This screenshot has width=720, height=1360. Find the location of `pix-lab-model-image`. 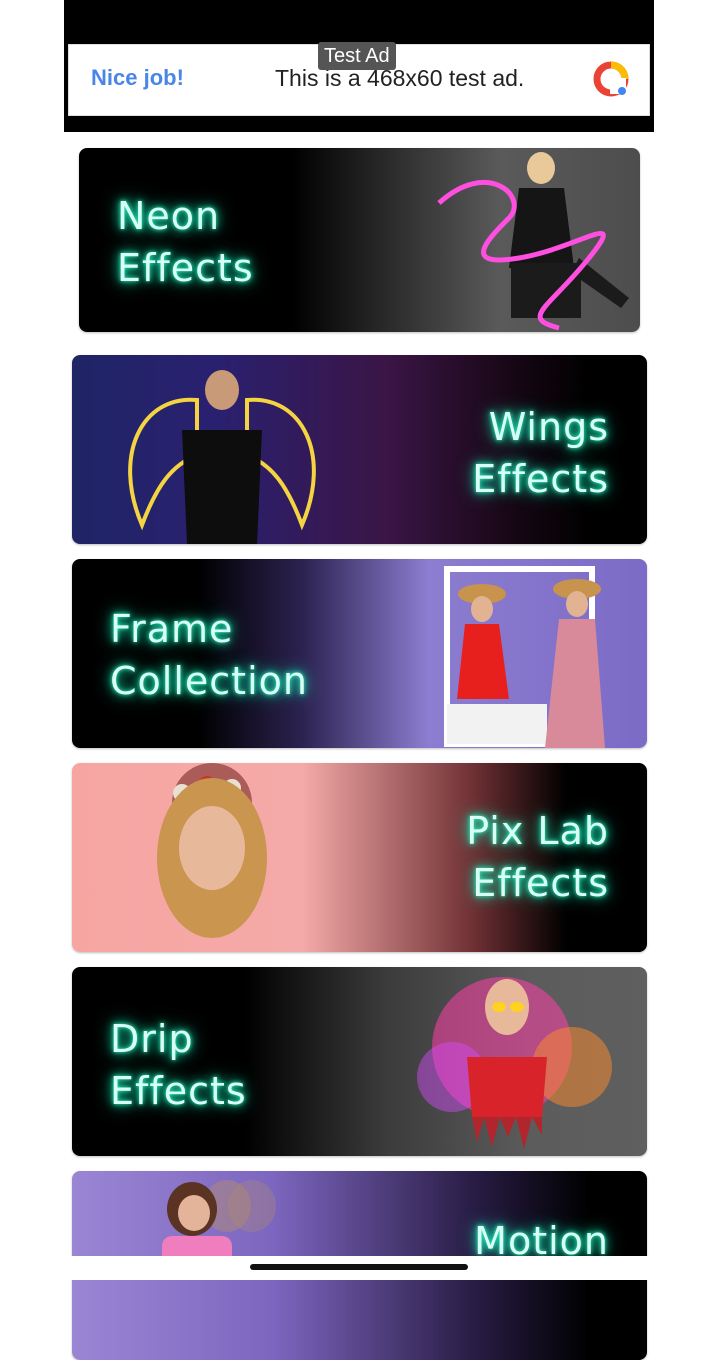

pix-lab-model-image is located at coordinates (212, 850).